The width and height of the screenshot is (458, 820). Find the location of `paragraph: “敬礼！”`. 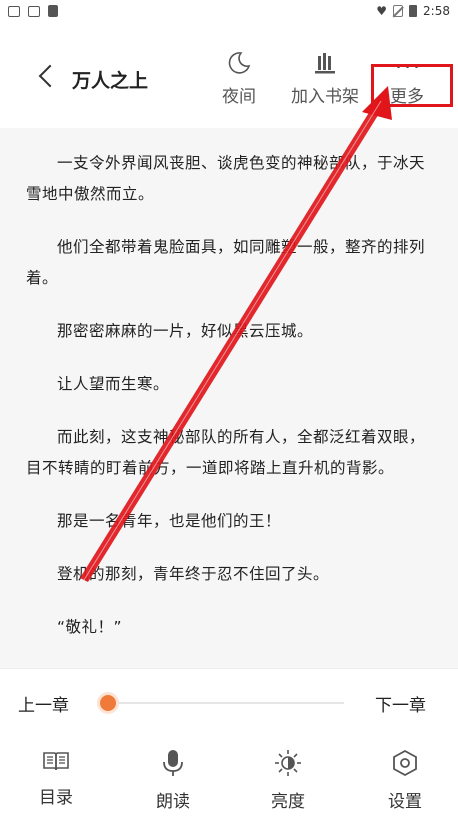

paragraph: “敬礼！” is located at coordinates (90, 627).